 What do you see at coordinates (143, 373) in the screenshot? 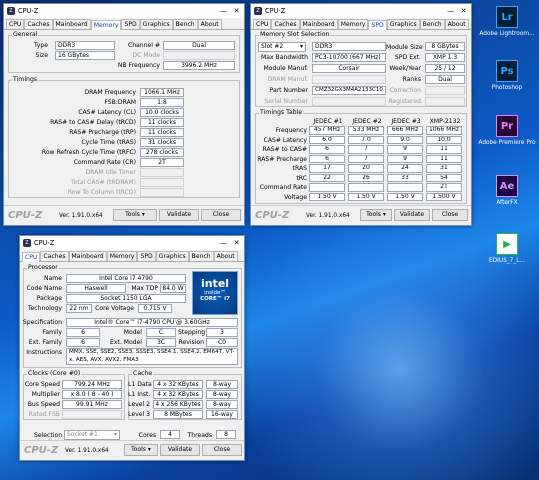
I see `cache-title: Cache` at bounding box center [143, 373].